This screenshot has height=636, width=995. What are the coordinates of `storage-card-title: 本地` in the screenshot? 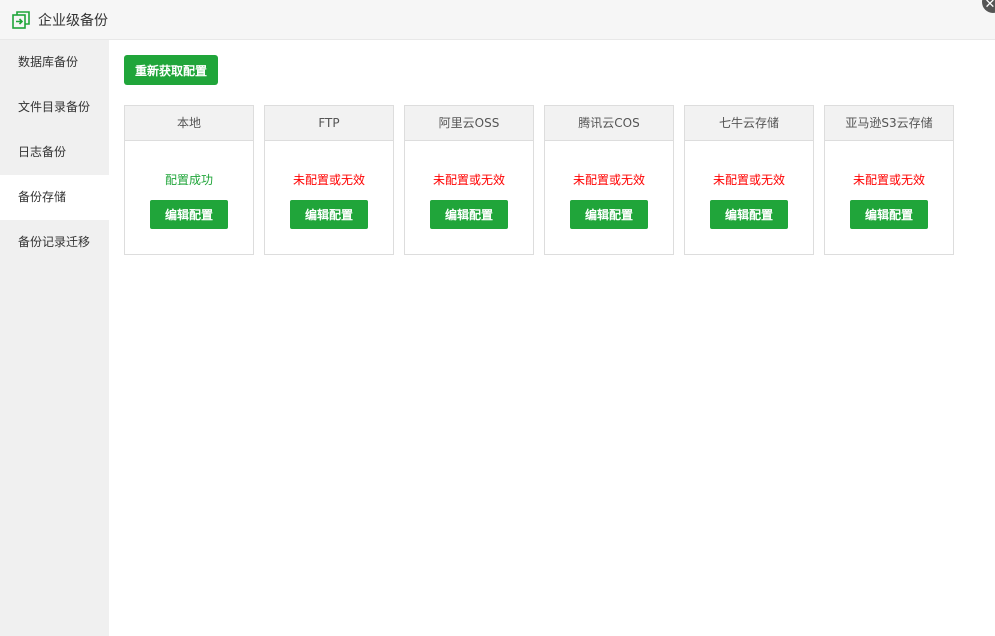 It's located at (189, 123).